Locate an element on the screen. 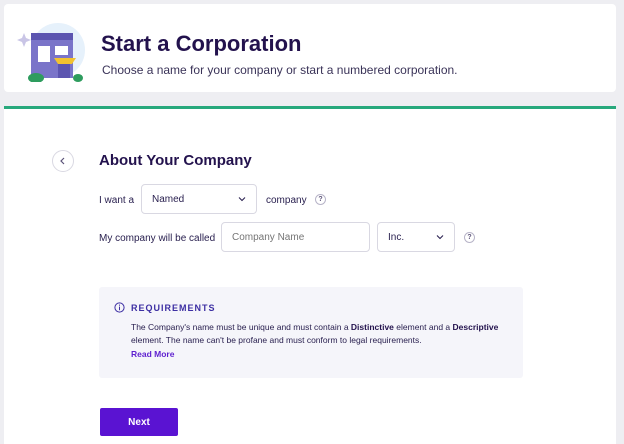 Image resolution: width=624 pixels, height=444 pixels. back-button is located at coordinates (63, 161).